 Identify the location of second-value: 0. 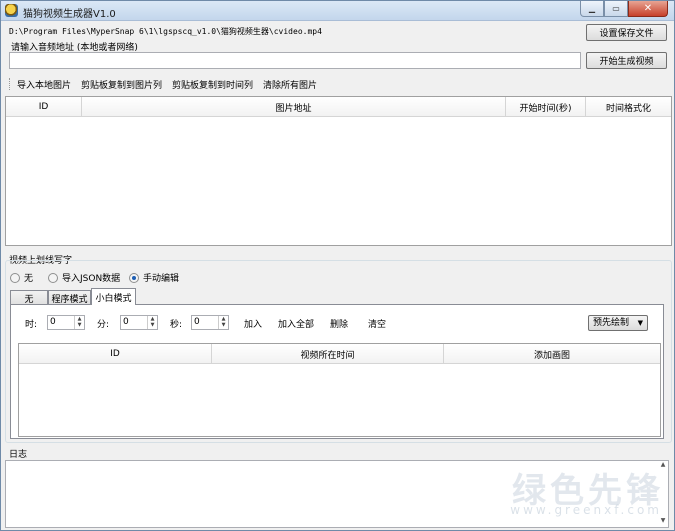
(197, 322).